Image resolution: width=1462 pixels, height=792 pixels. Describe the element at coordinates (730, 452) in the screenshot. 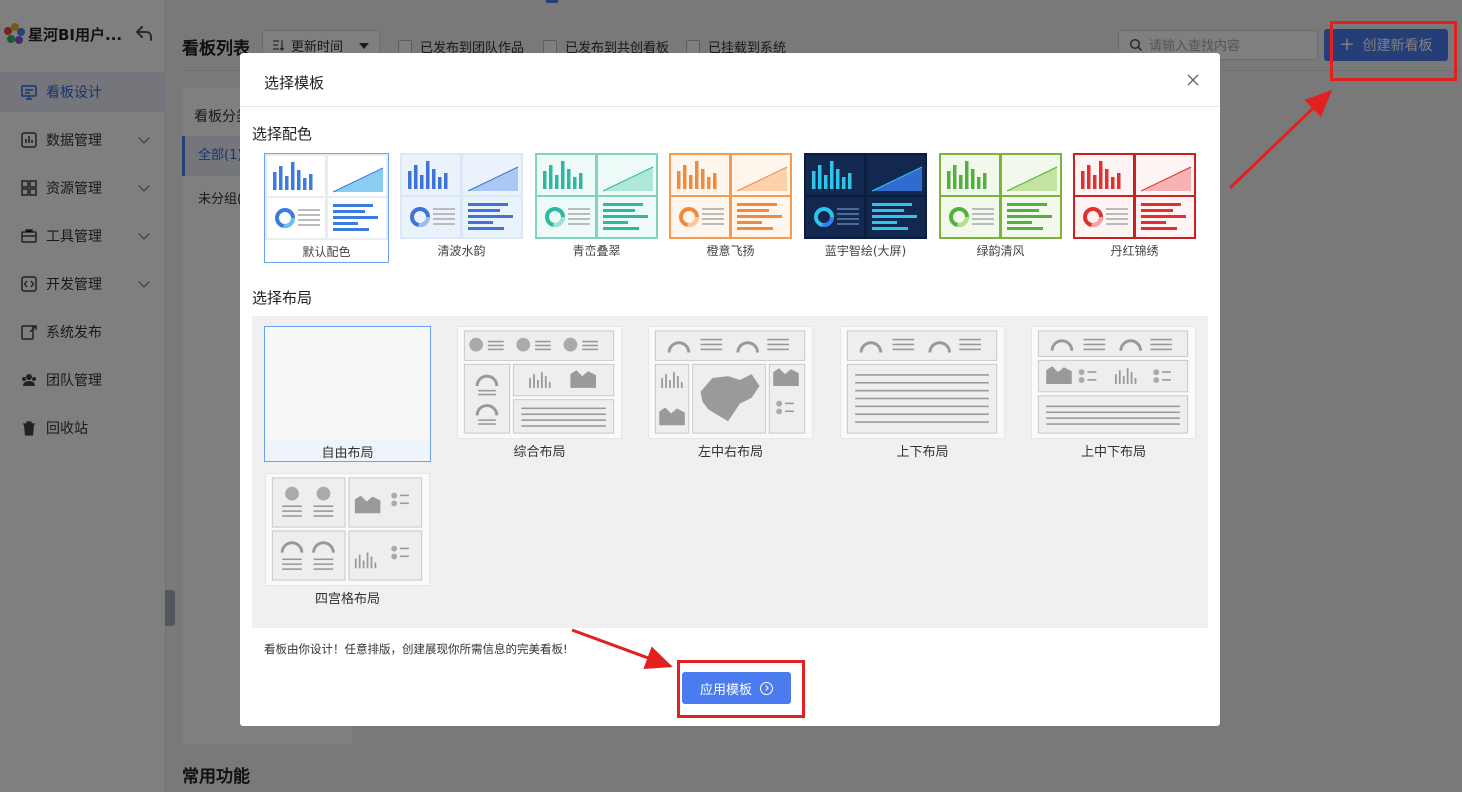

I see `layout-label: 左中右布局` at that location.